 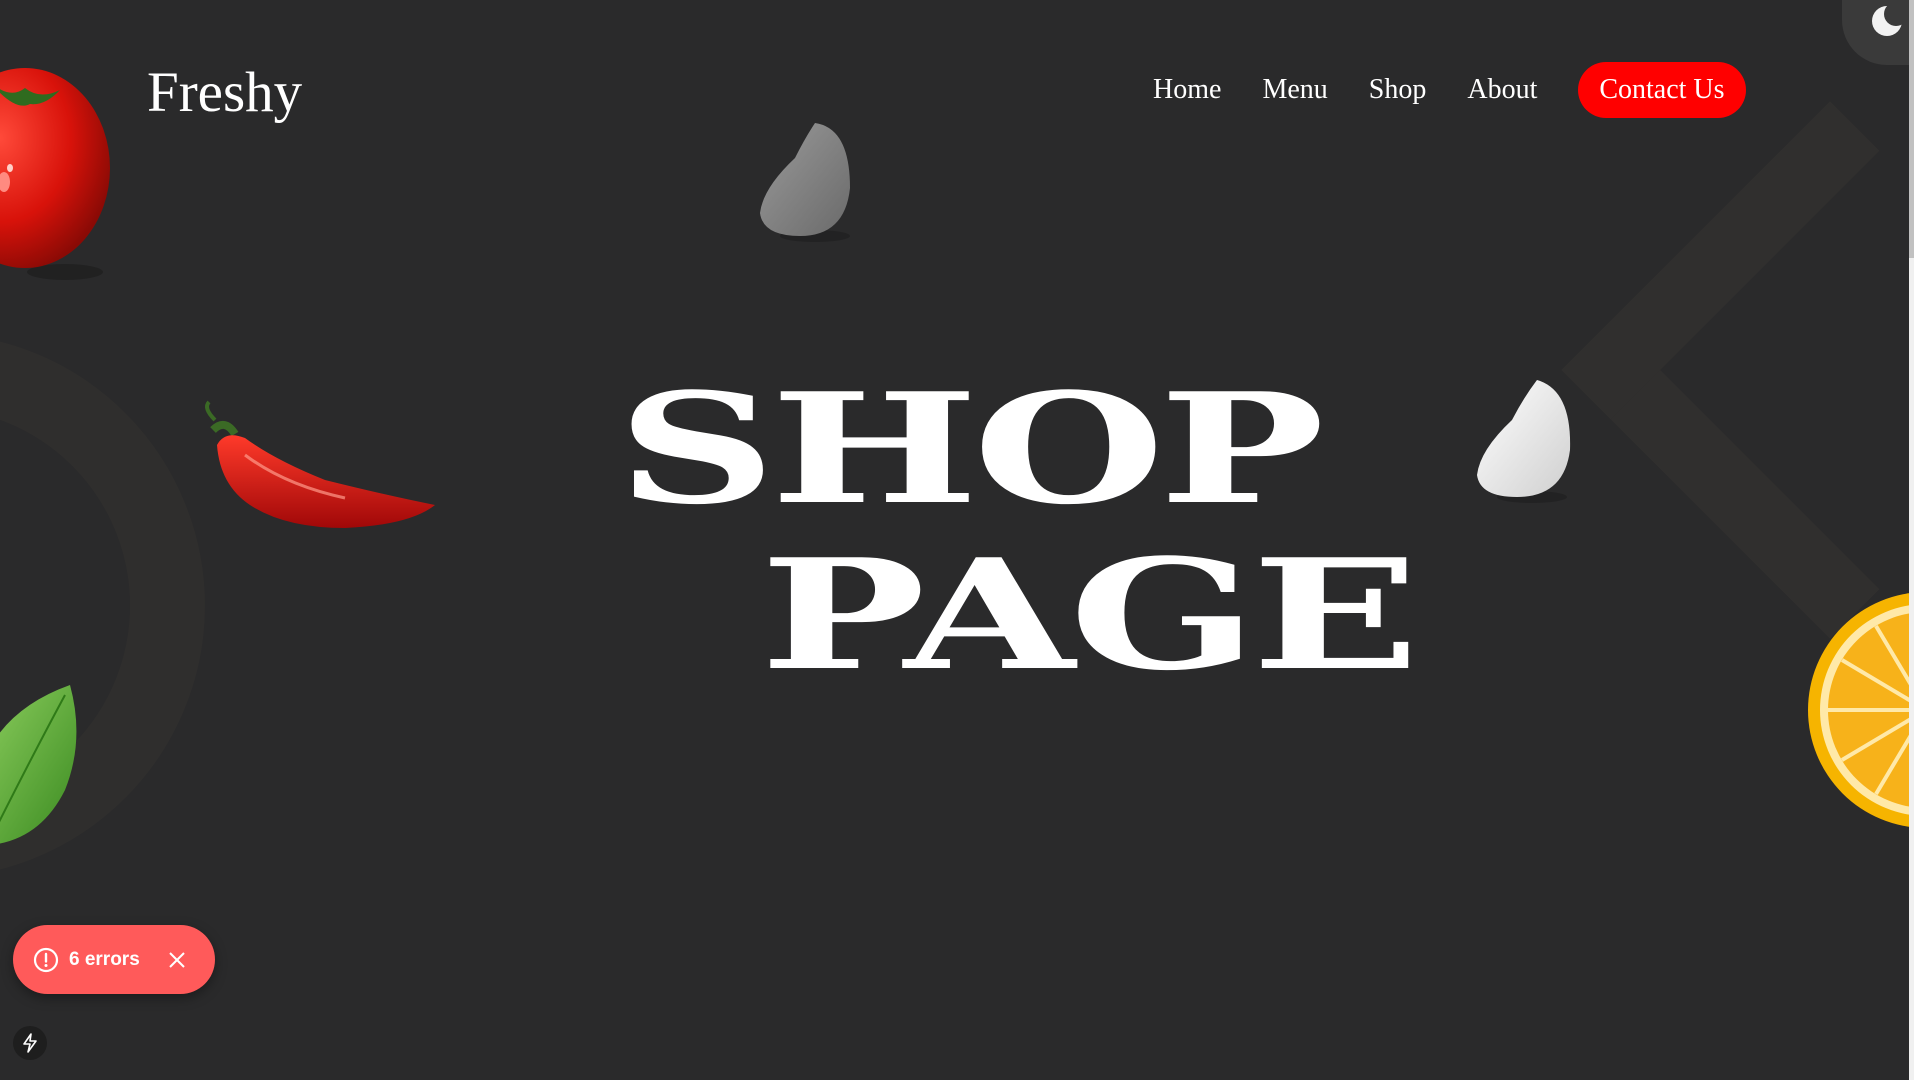 What do you see at coordinates (1187, 90) in the screenshot?
I see `nav-home-link: Home` at bounding box center [1187, 90].